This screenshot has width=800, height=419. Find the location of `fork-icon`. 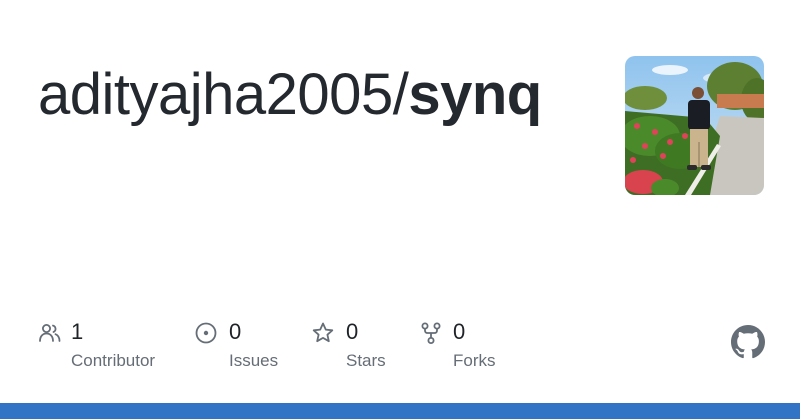

fork-icon is located at coordinates (431, 333).